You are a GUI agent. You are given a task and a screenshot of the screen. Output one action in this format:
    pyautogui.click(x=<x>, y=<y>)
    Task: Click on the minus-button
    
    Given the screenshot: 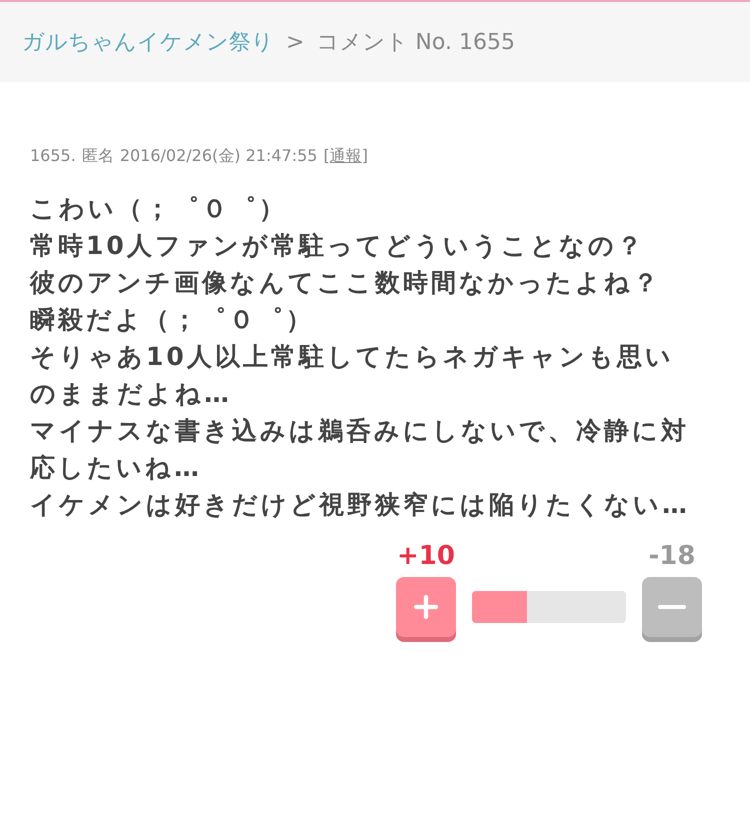 What is the action you would take?
    pyautogui.click(x=672, y=607)
    